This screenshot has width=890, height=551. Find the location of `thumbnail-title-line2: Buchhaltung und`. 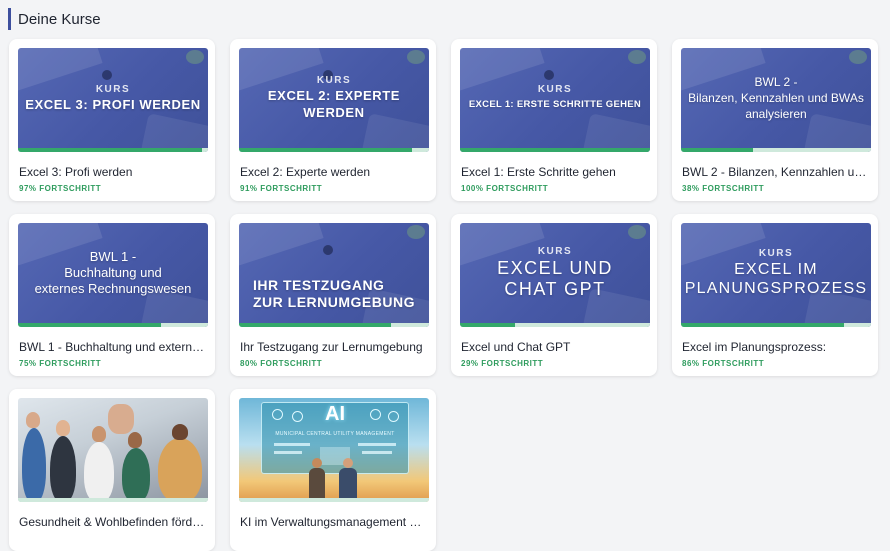

thumbnail-title-line2: Buchhaltung und is located at coordinates (113, 272).